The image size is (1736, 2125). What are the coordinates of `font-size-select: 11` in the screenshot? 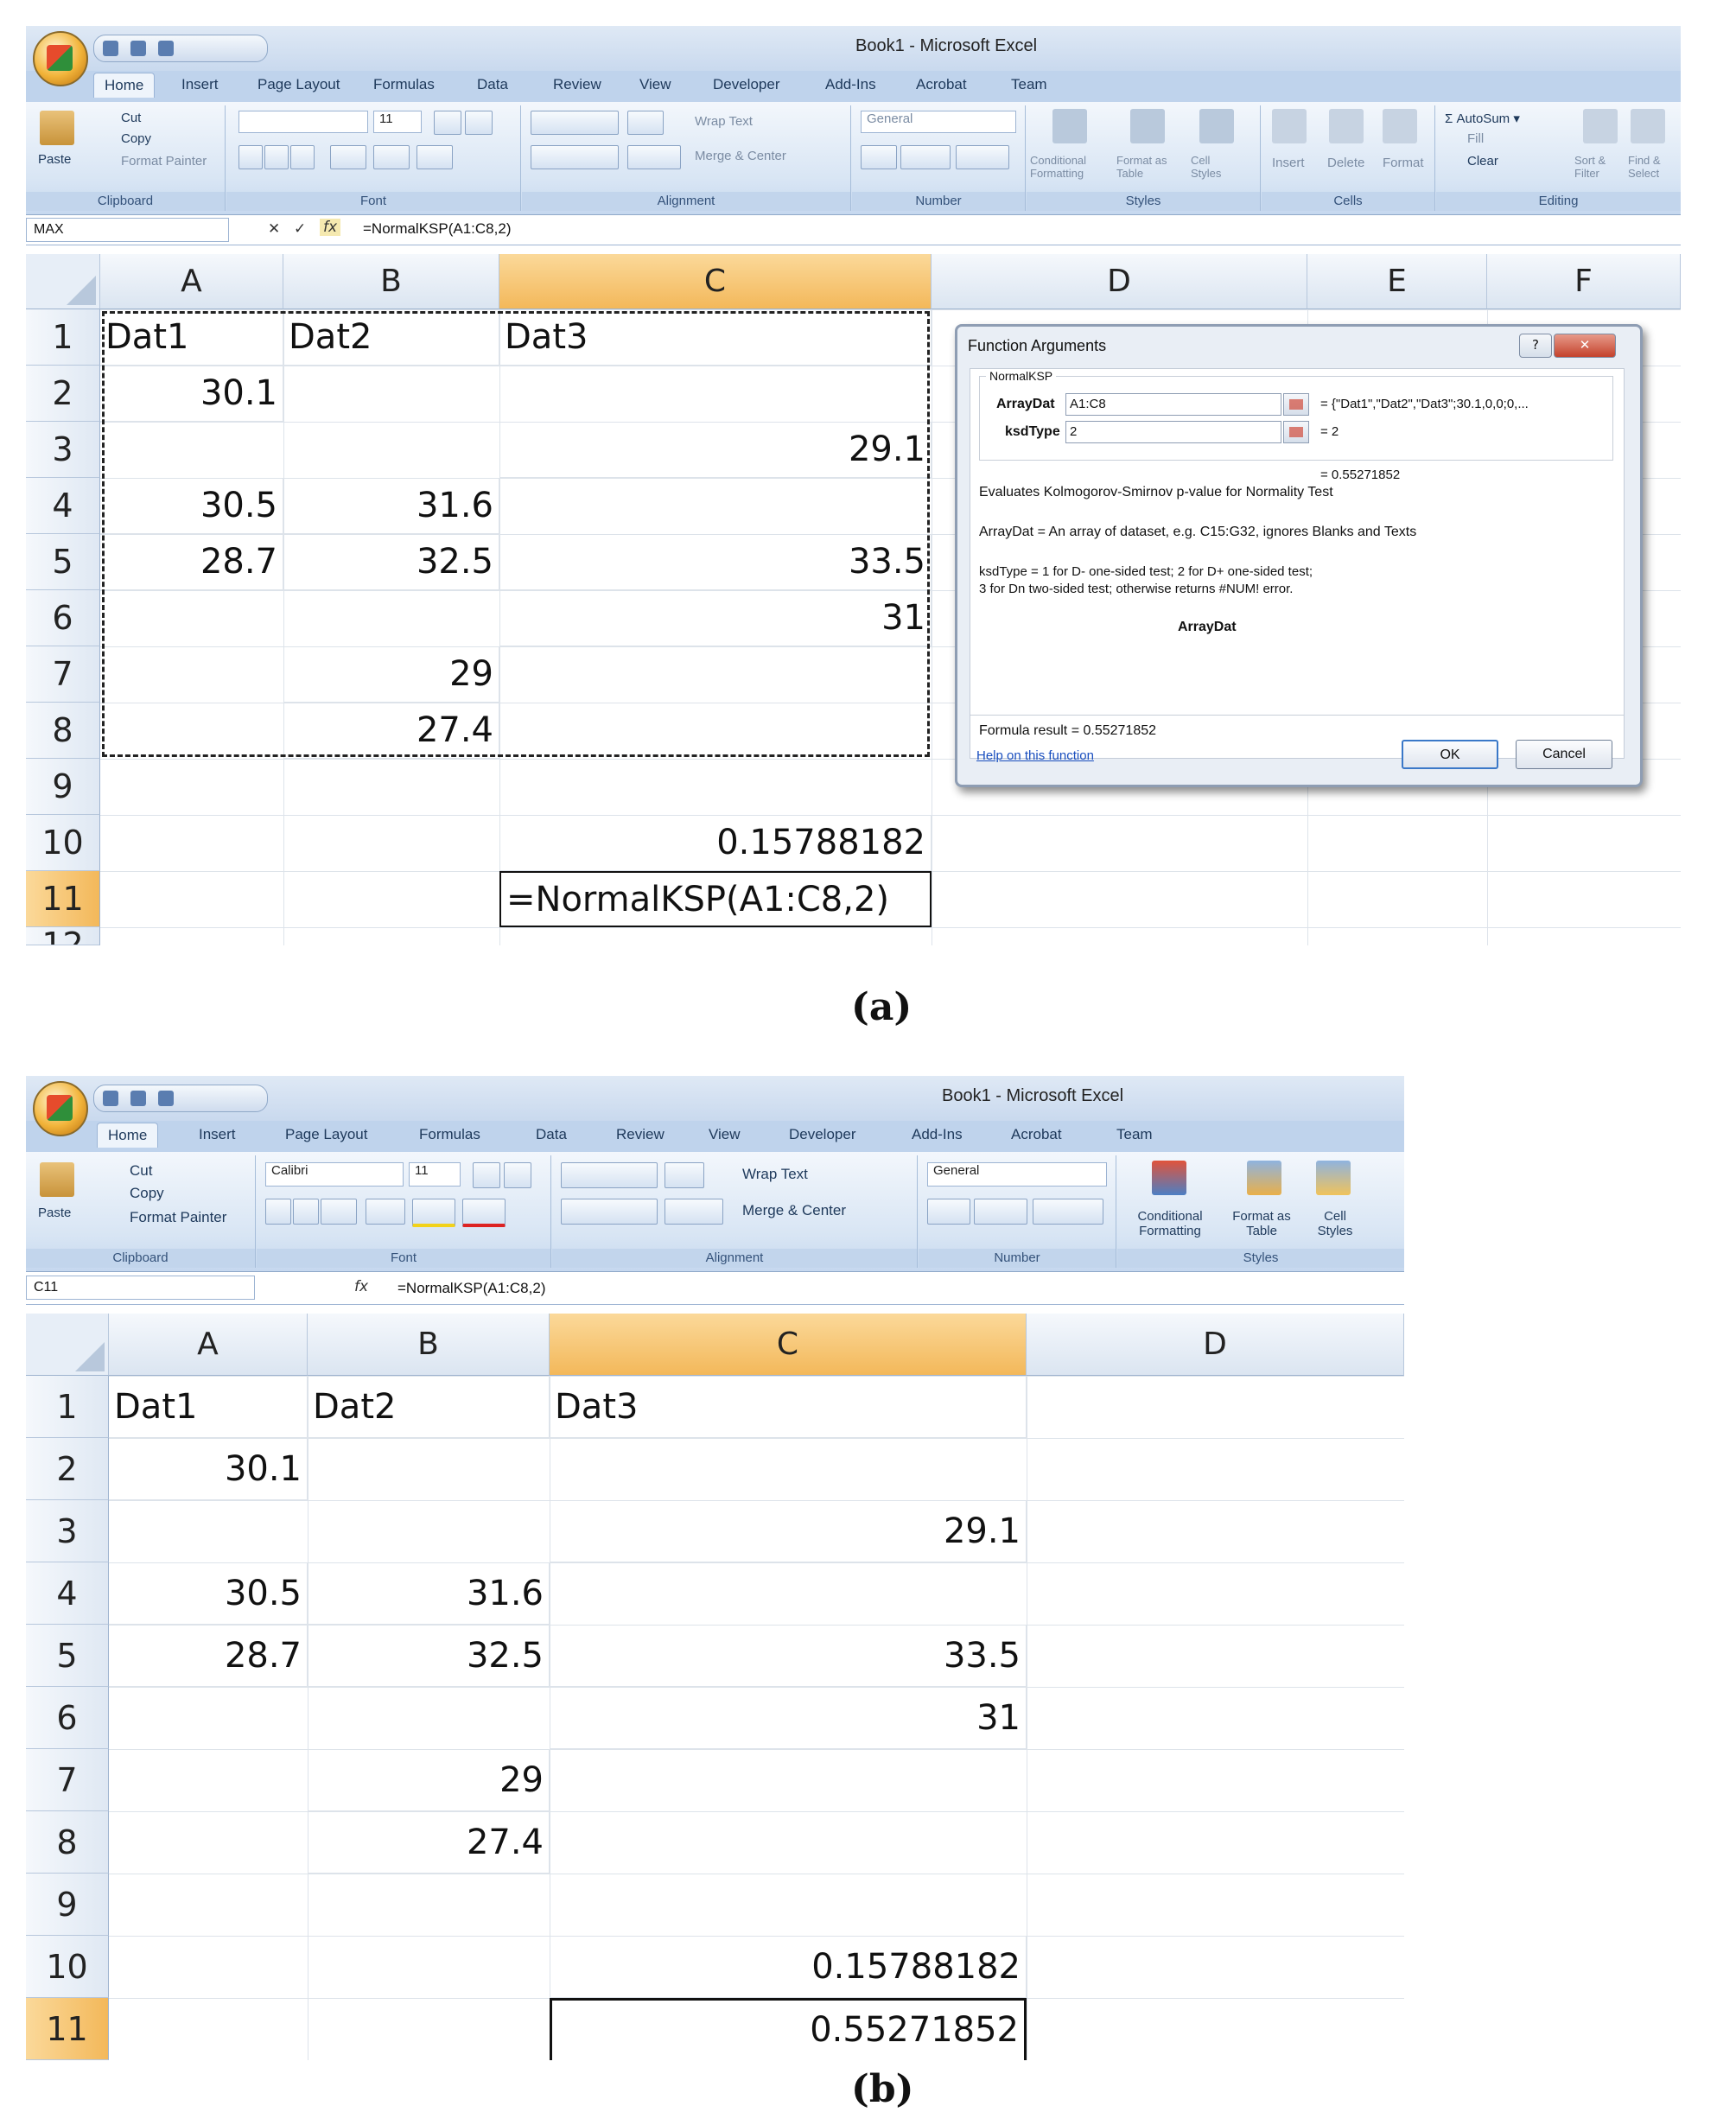 It's located at (397, 122).